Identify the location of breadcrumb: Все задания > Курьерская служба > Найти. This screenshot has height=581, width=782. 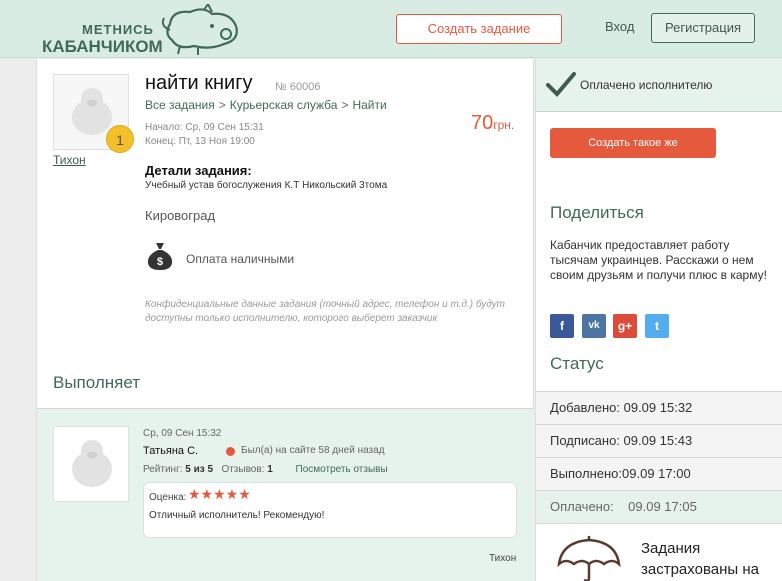
(266, 105).